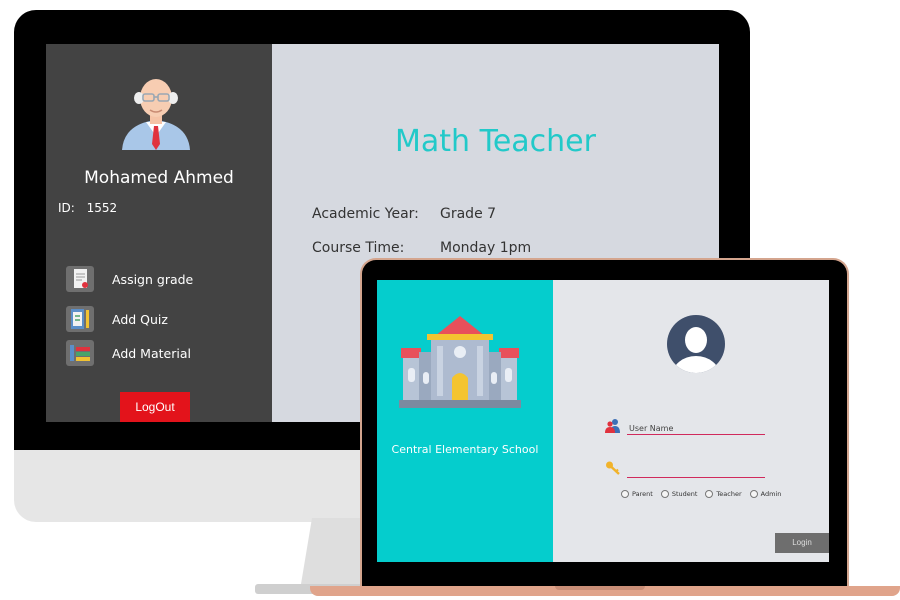 The width and height of the screenshot is (900, 600). What do you see at coordinates (684, 494) in the screenshot?
I see `radio-label: Student` at bounding box center [684, 494].